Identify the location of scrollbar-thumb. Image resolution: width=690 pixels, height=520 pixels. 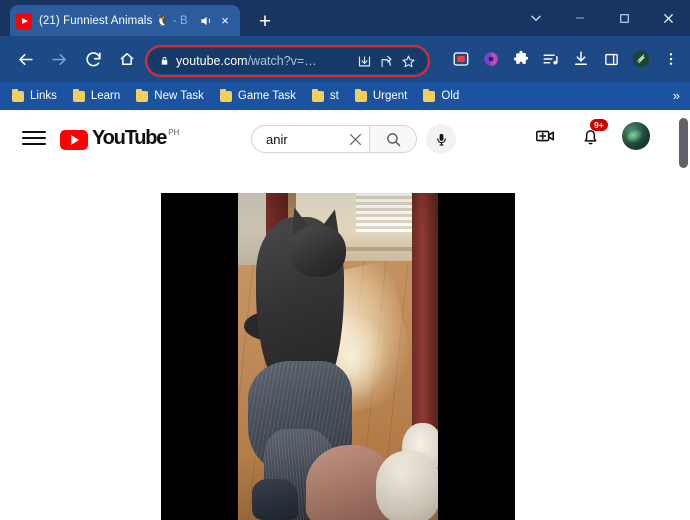
(683, 143).